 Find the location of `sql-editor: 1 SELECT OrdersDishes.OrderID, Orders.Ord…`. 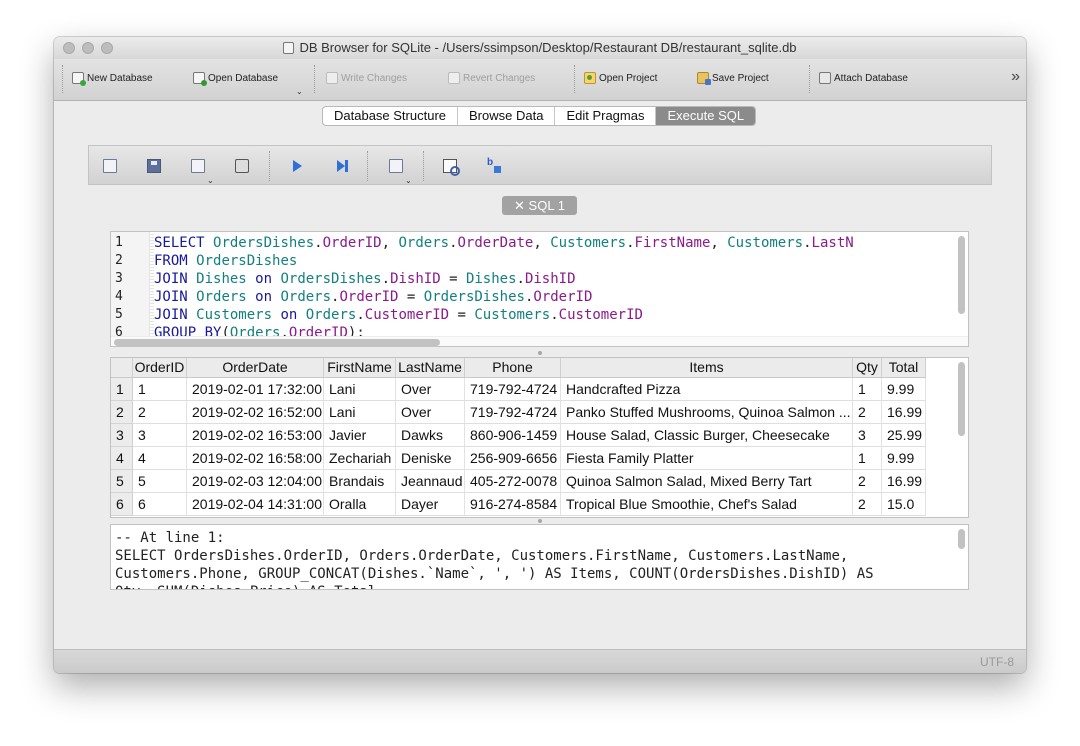

sql-editor: 1 SELECT OrdersDishes.OrderID, Orders.Ord… is located at coordinates (539, 289).